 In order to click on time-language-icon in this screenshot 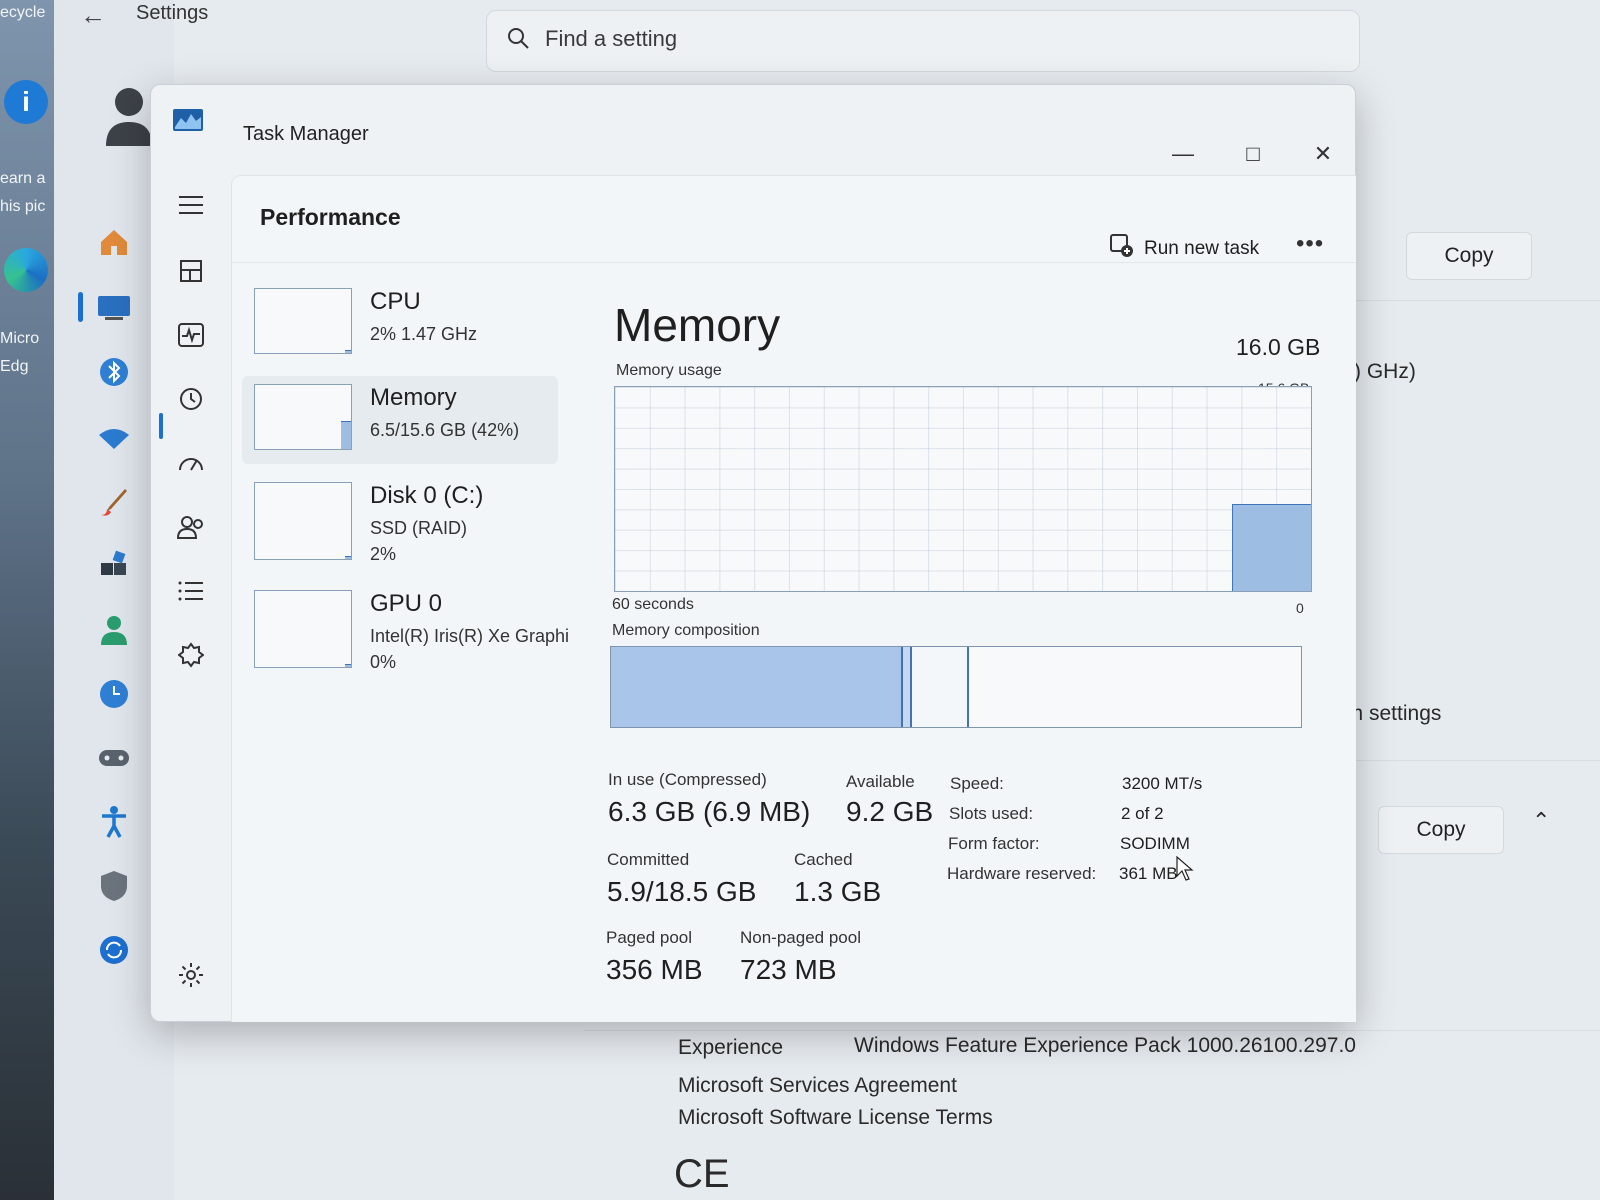, I will do `click(114, 694)`.